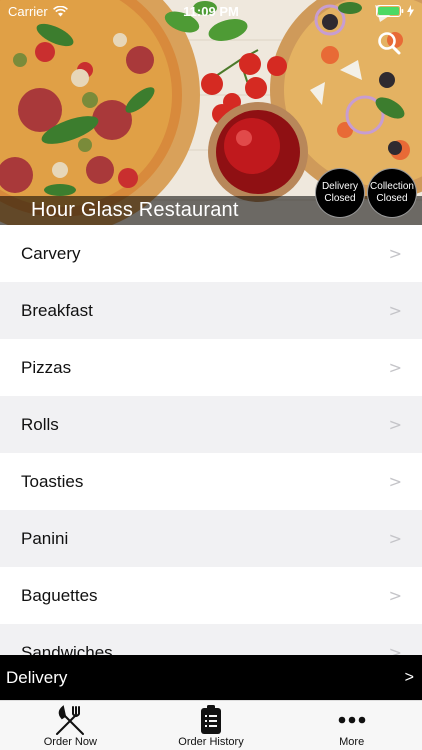  I want to click on delivery-arrow-icon: >, so click(409, 677).